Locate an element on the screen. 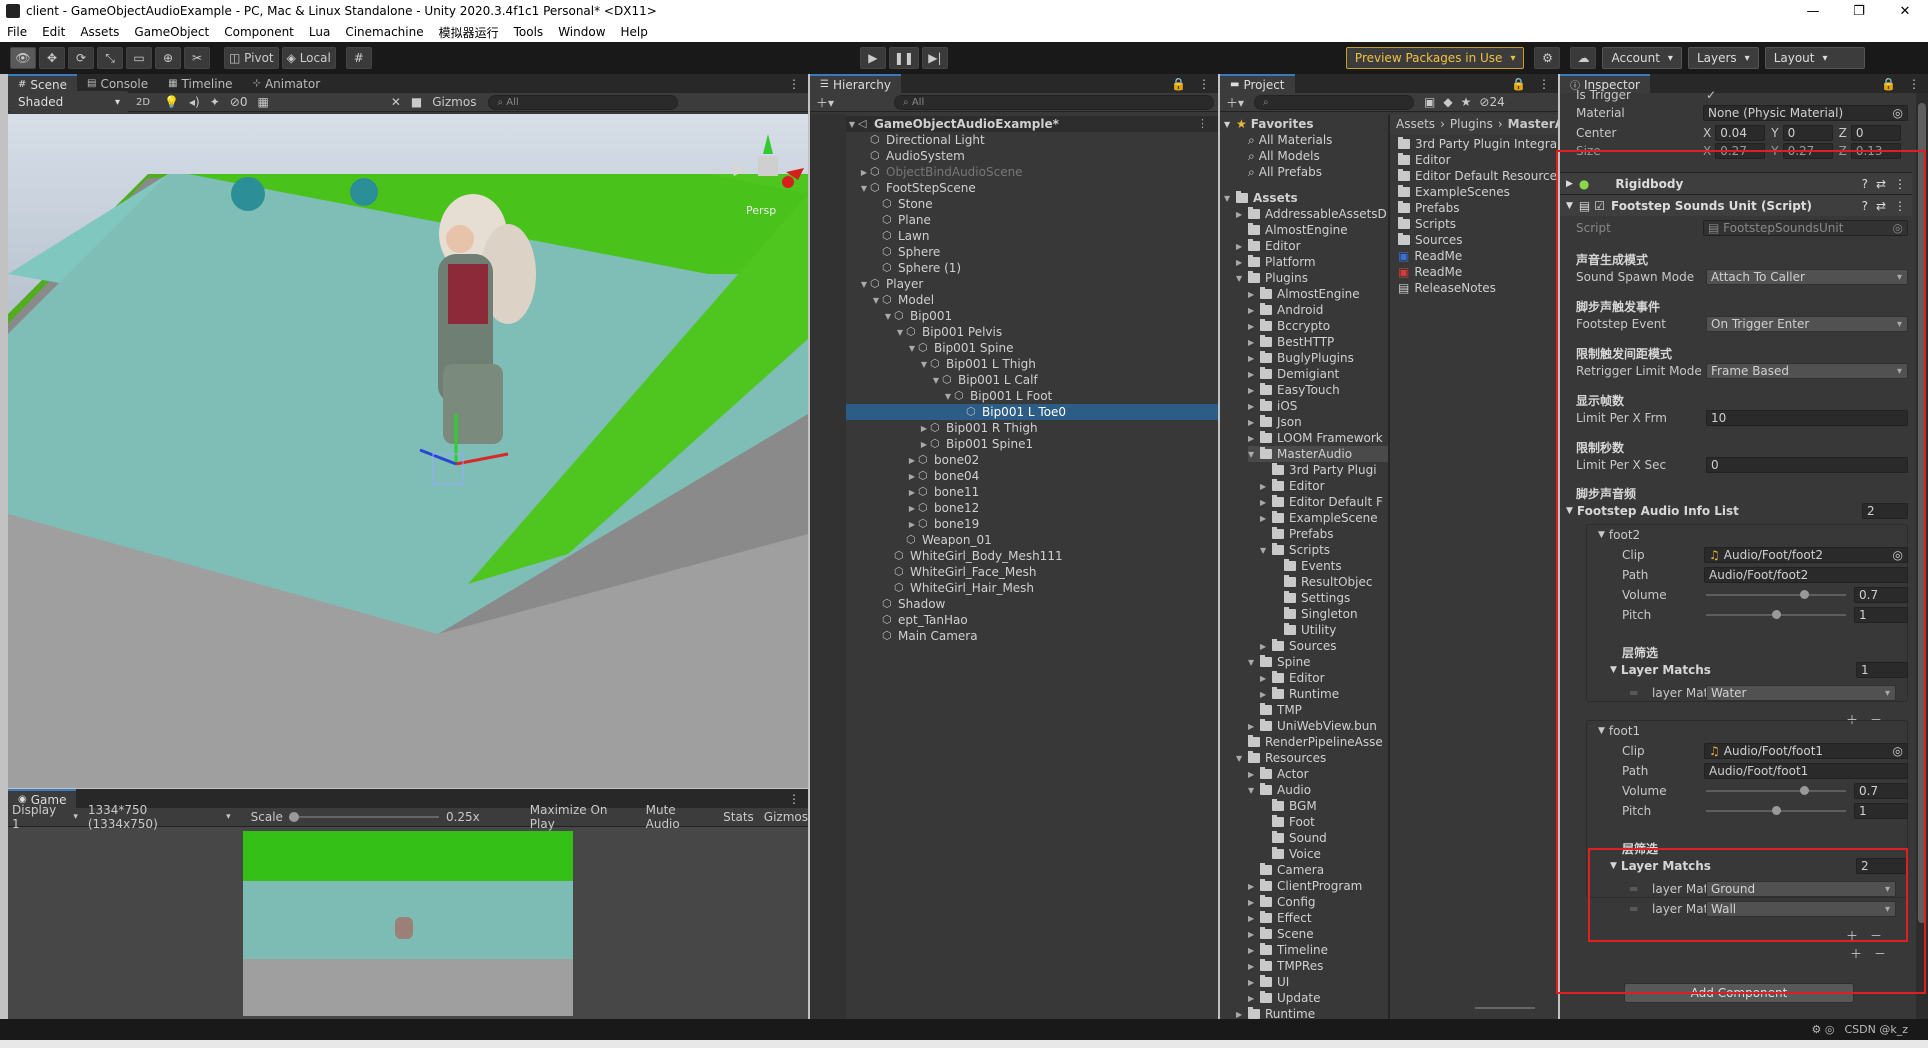 This screenshot has height=1048, width=1928. game-view is located at coordinates (408, 923).